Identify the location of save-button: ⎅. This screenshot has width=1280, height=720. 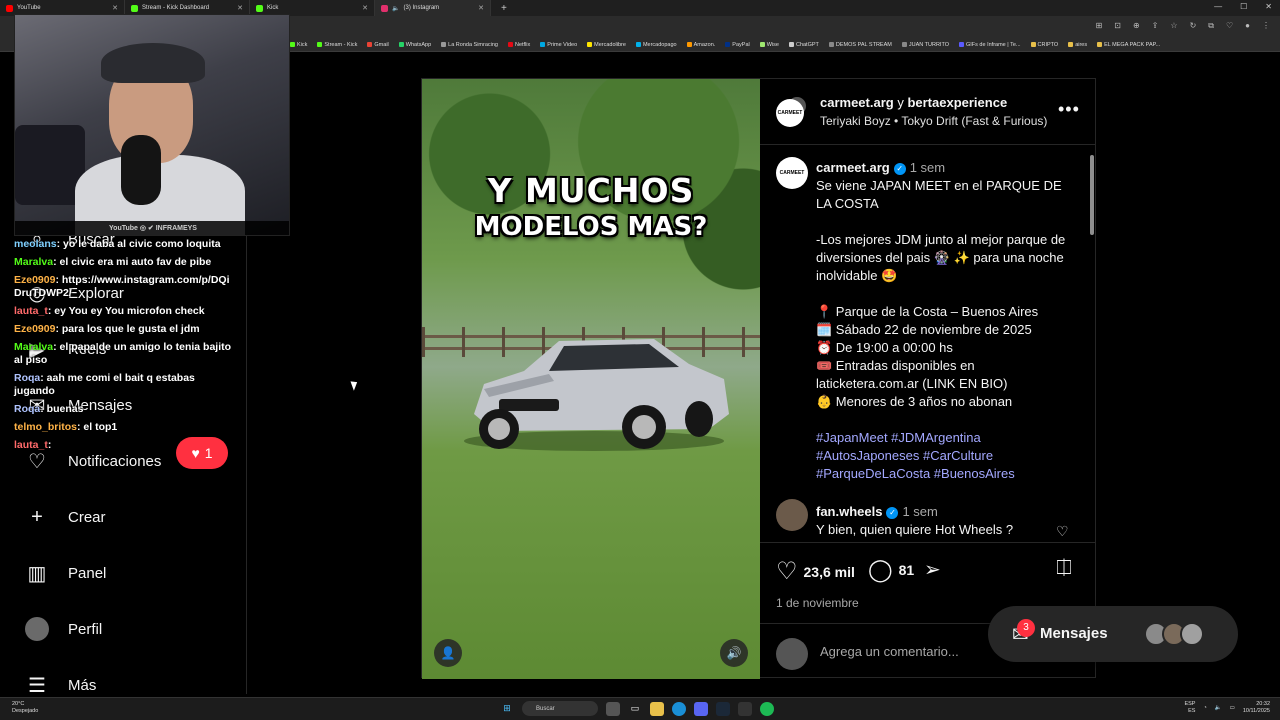
(1064, 568).